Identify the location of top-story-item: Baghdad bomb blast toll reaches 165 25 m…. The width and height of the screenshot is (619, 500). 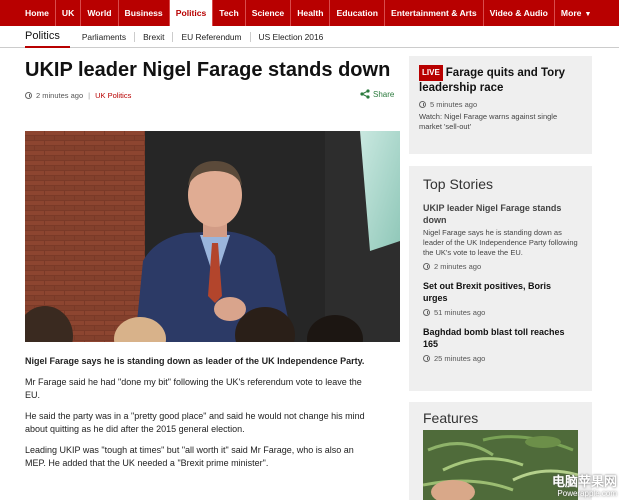
(500, 344).